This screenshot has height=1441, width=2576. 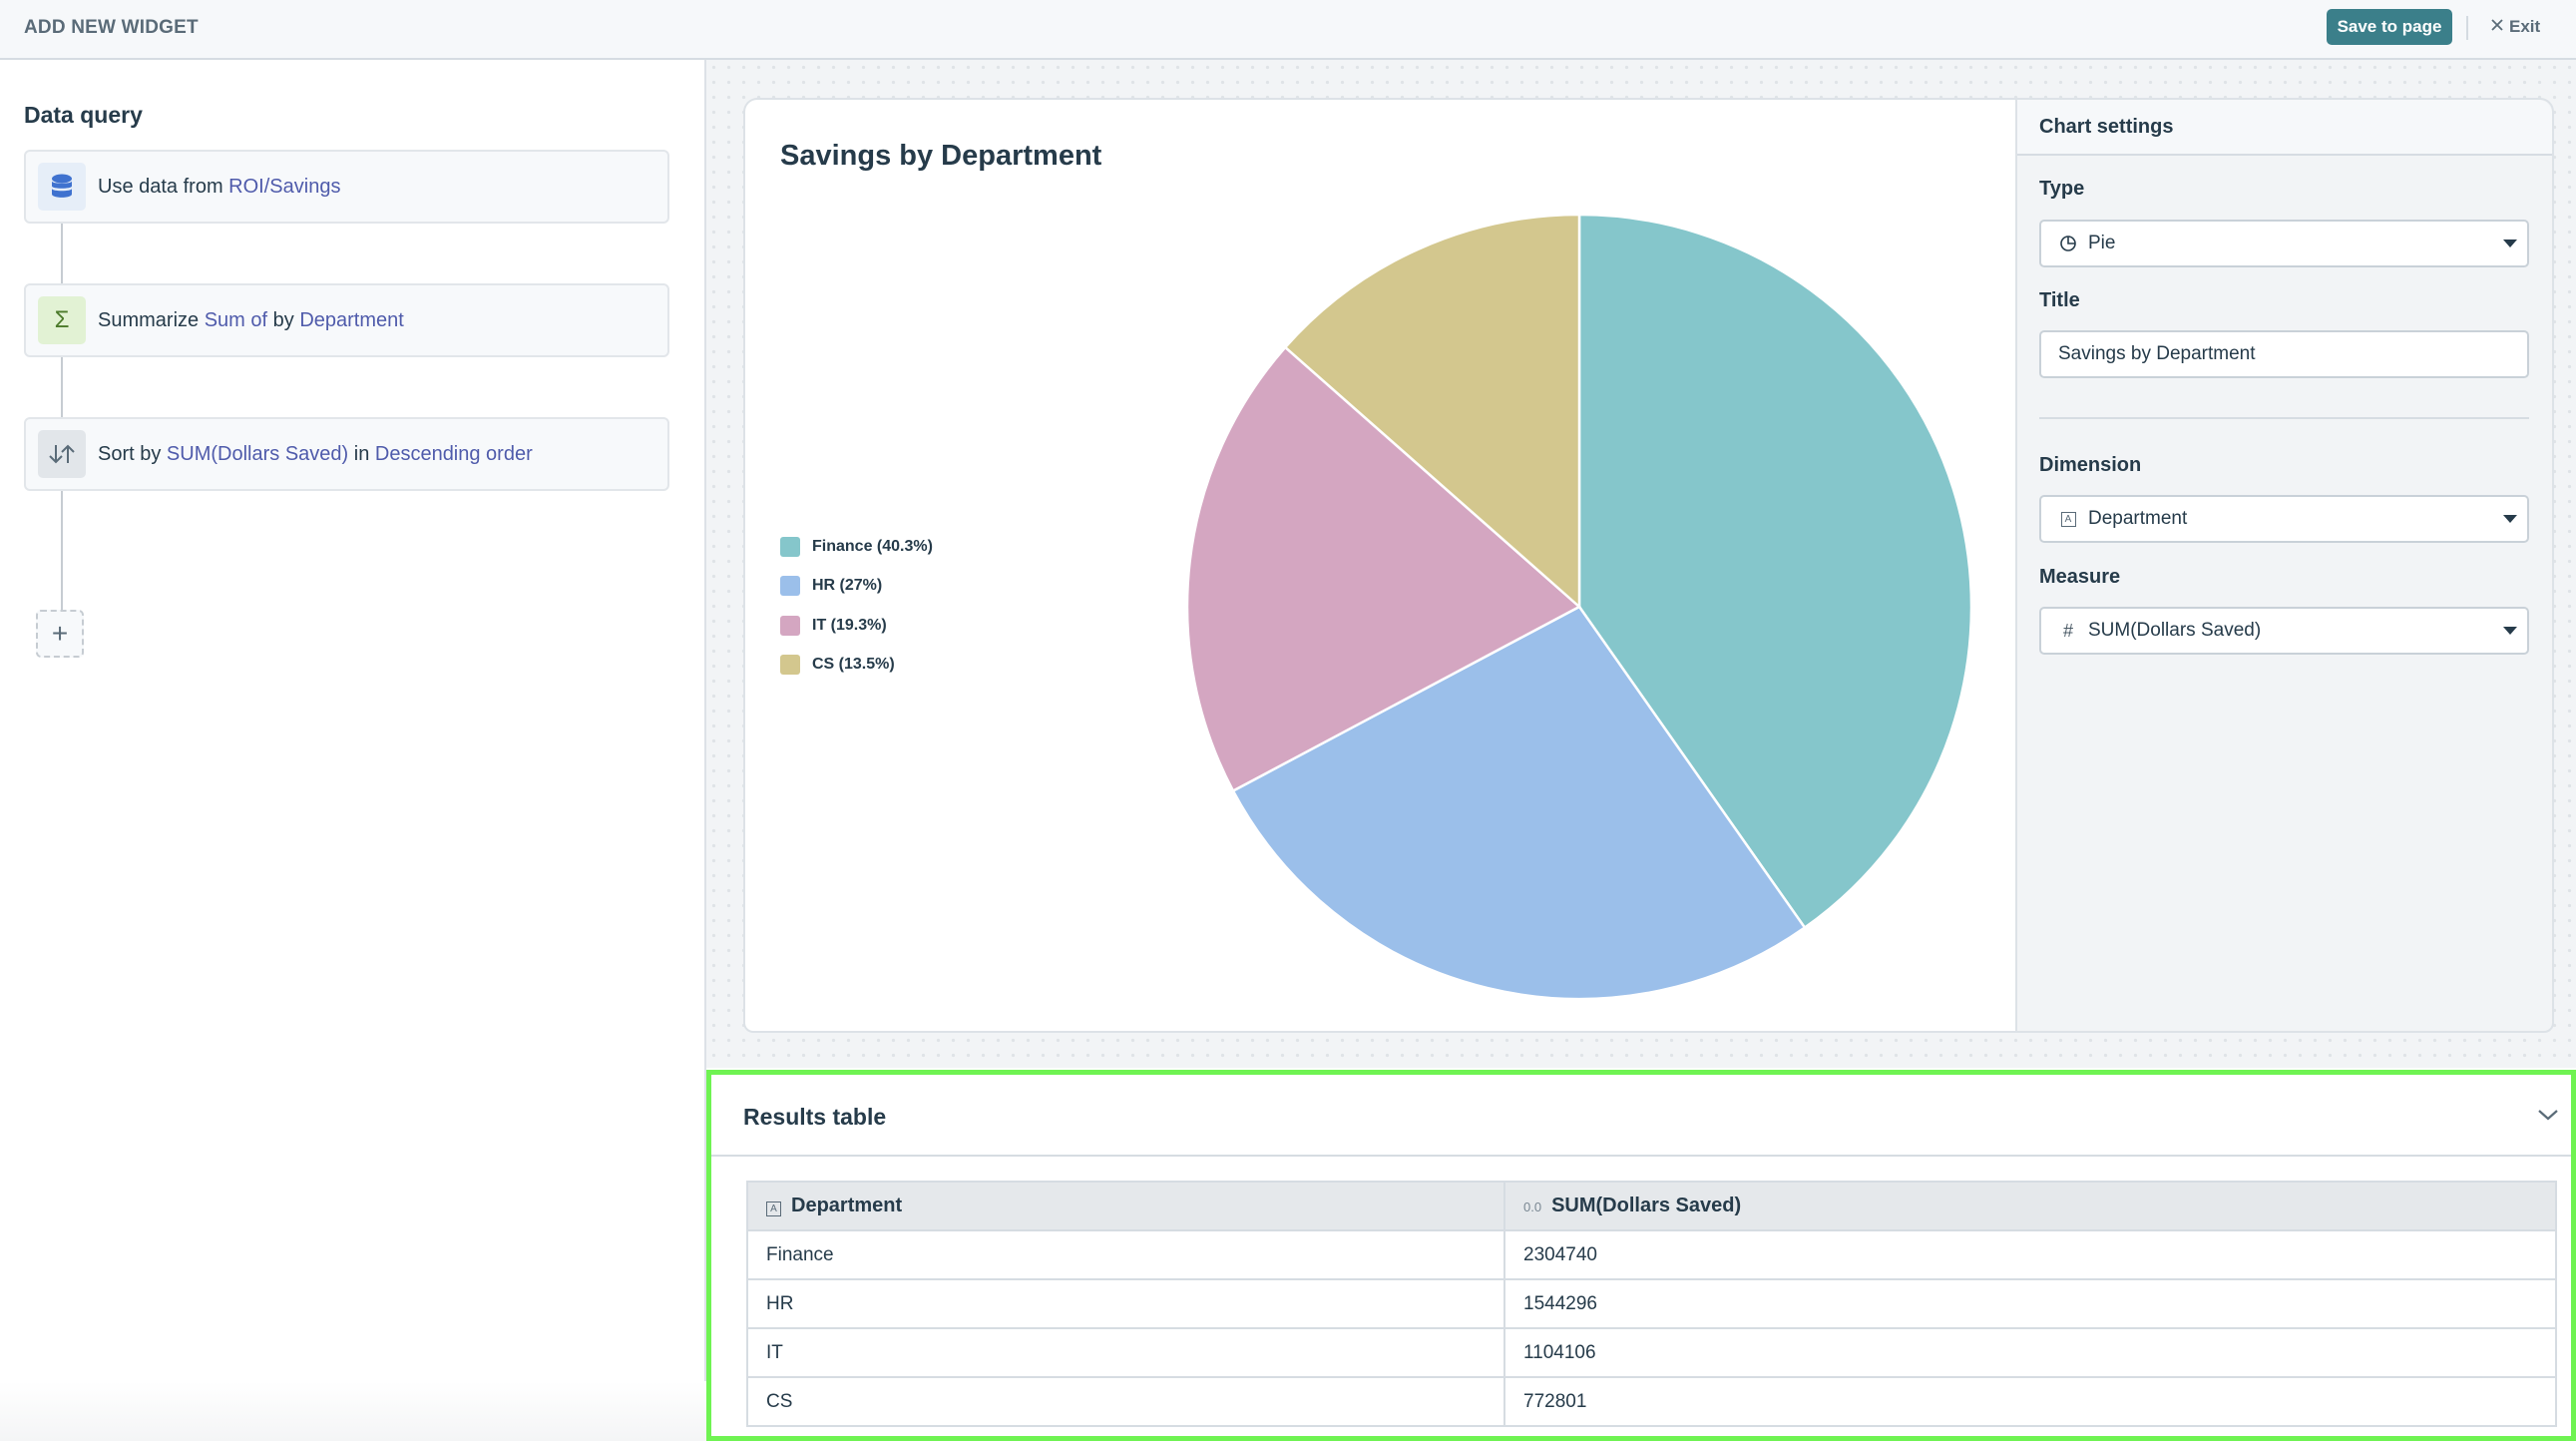 I want to click on sort-icon, so click(x=62, y=454).